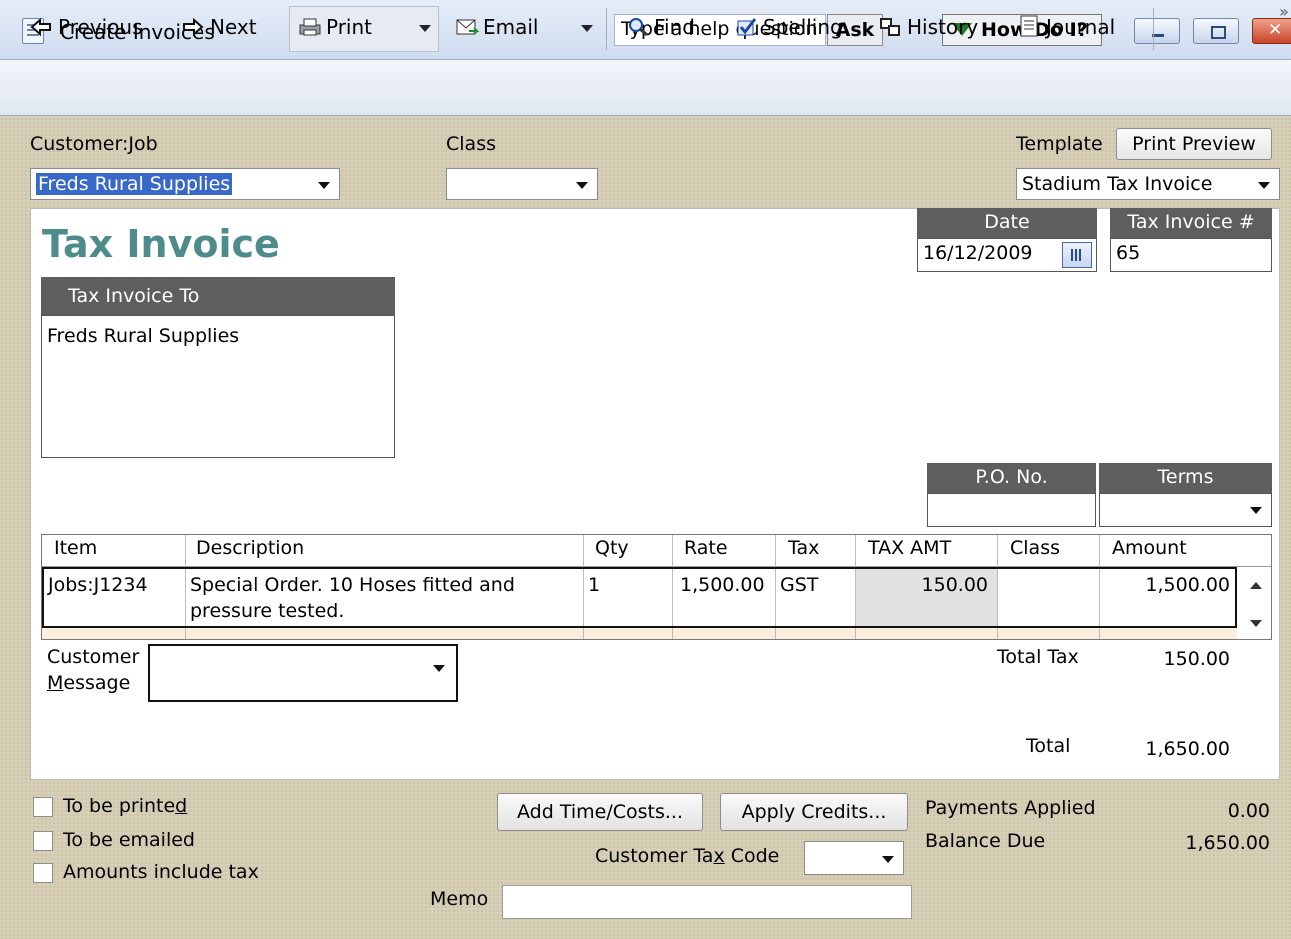 The image size is (1291, 939). Describe the element at coordinates (1248, 811) in the screenshot. I see `payments-applied-value: 0.00` at that location.